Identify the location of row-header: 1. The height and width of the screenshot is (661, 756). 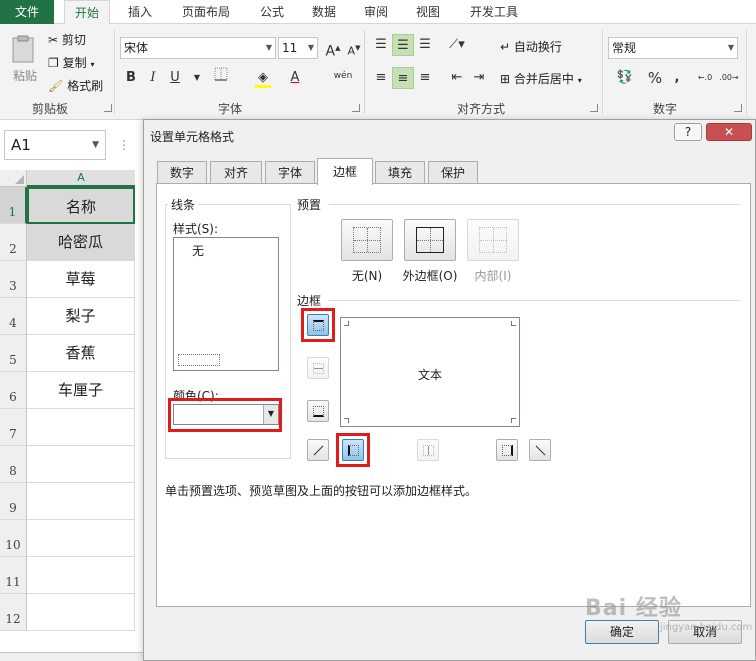
(13, 205).